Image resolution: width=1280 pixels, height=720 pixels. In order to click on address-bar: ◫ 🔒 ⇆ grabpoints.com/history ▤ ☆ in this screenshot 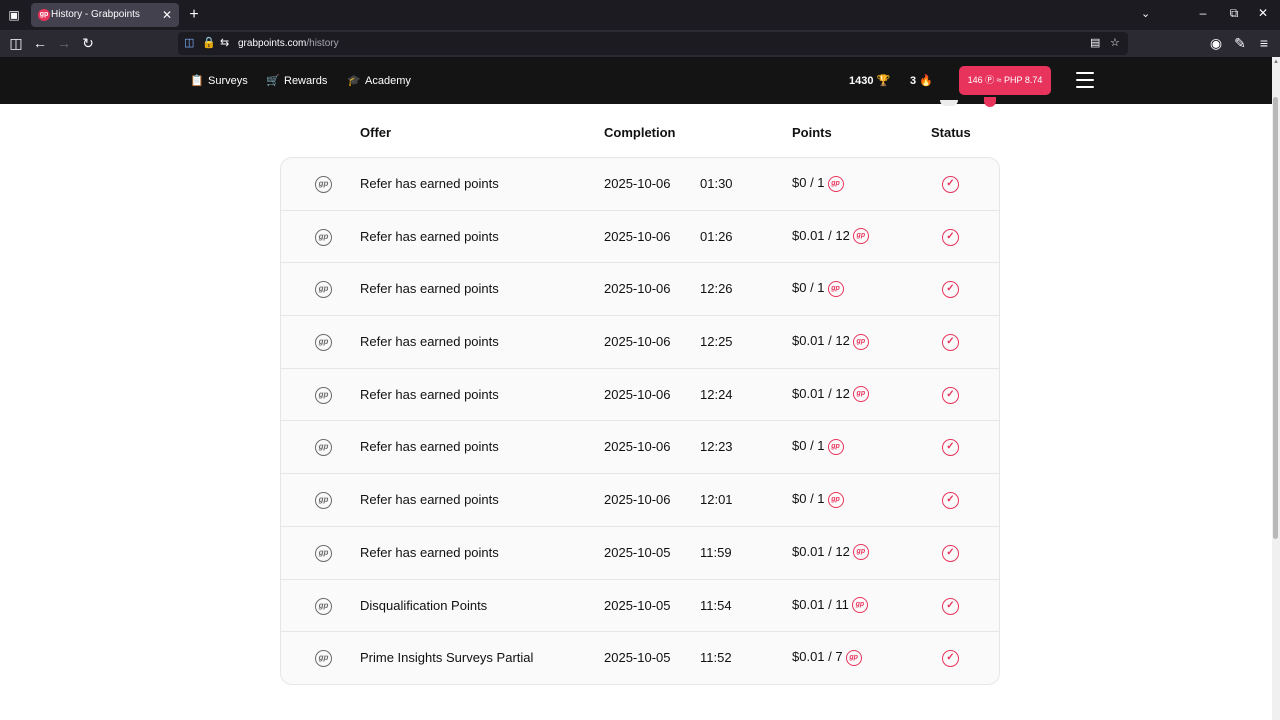, I will do `click(653, 43)`.